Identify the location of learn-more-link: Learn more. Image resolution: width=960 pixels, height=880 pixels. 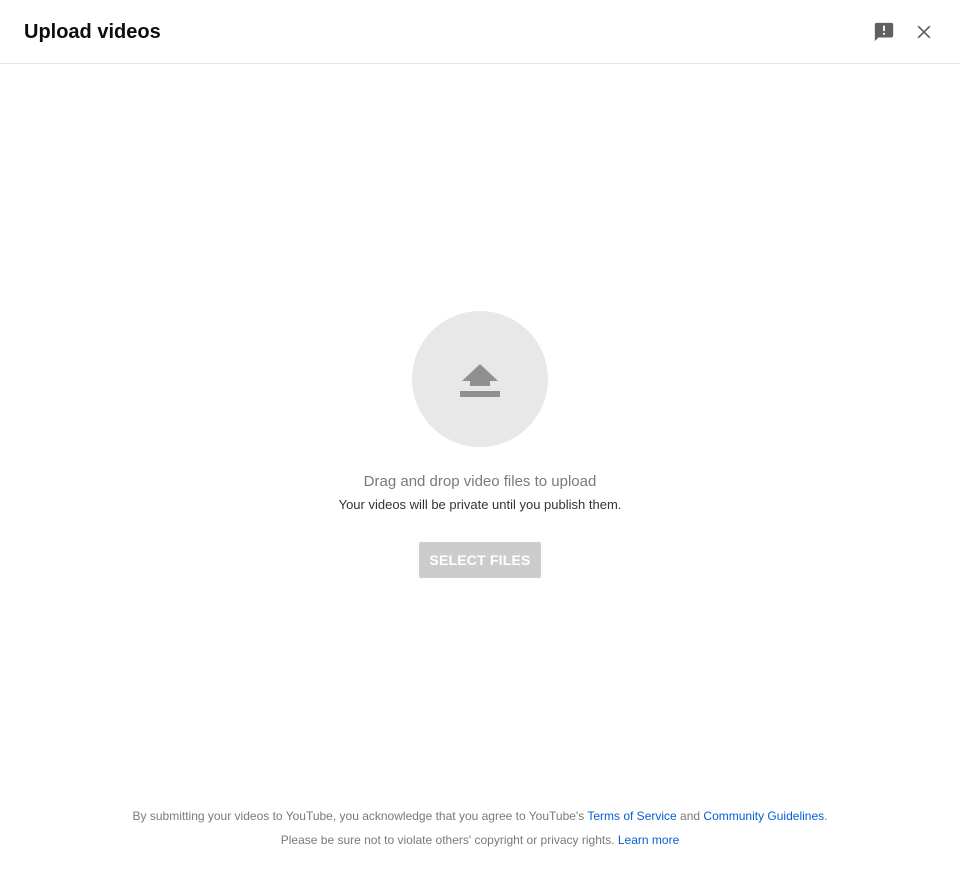
(648, 840).